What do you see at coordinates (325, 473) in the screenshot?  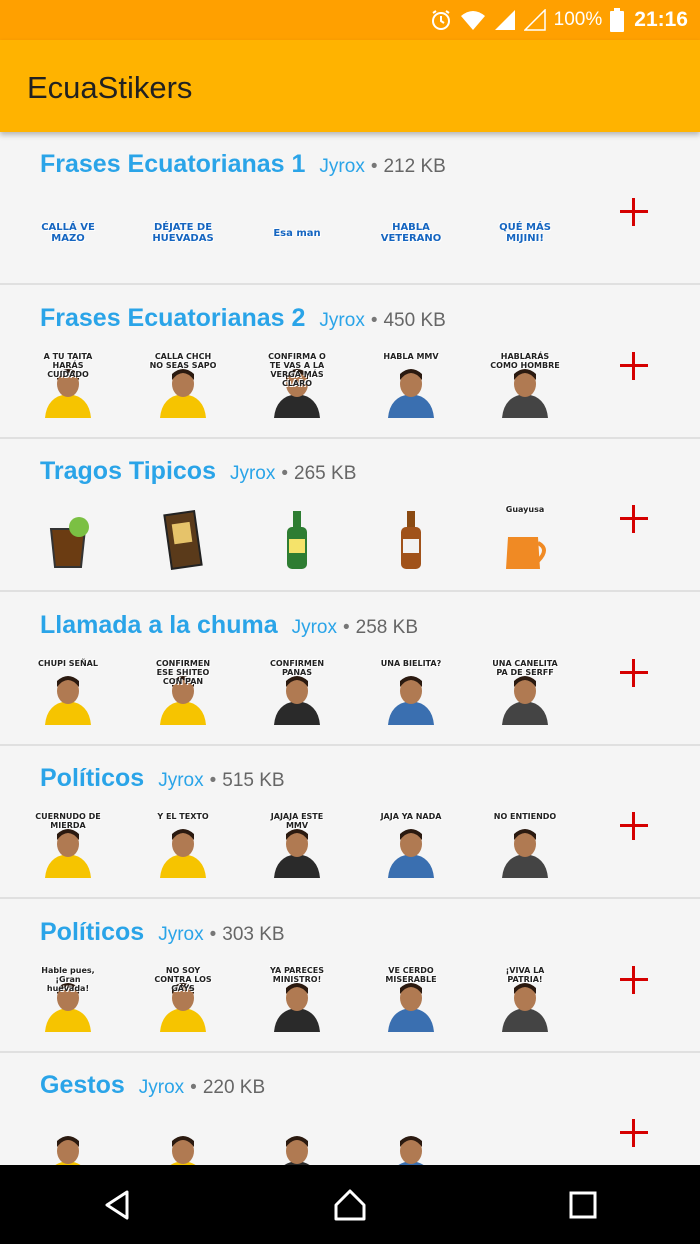 I see `pack-size: 265 KB` at bounding box center [325, 473].